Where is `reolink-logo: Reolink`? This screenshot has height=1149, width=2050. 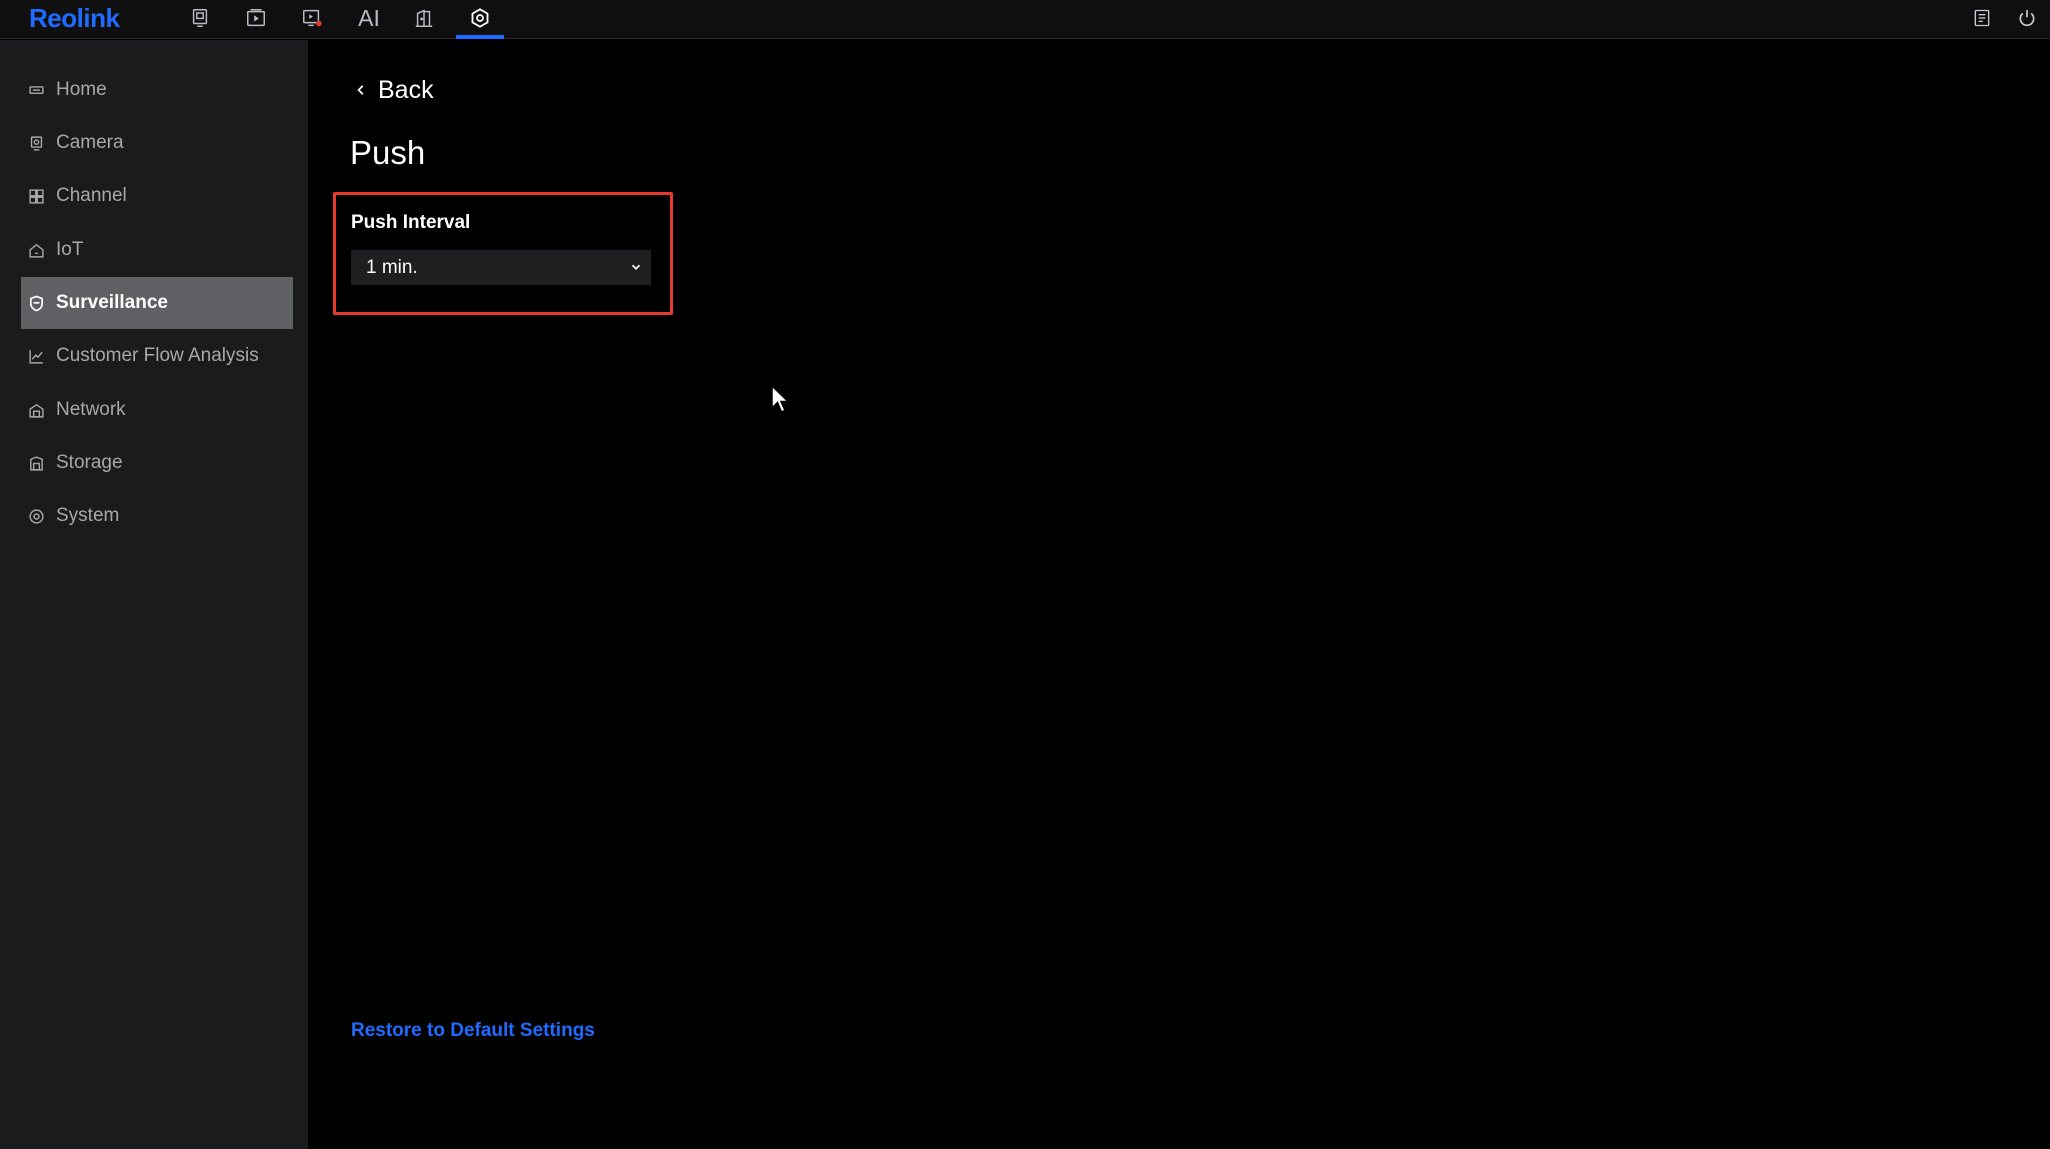
reolink-logo: Reolink is located at coordinates (74, 18).